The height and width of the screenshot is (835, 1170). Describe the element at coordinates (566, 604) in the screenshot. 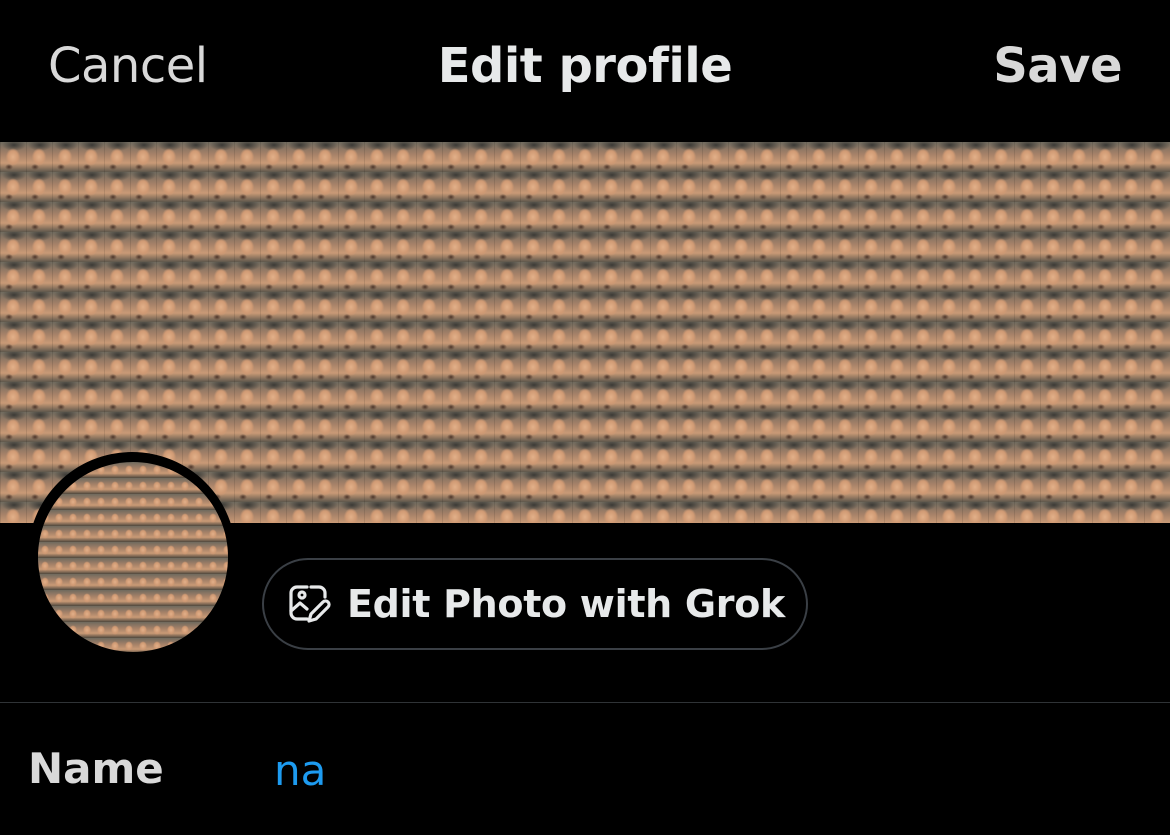

I see `edit-photo-with-grok-label: Edit Photo with Grok` at that location.